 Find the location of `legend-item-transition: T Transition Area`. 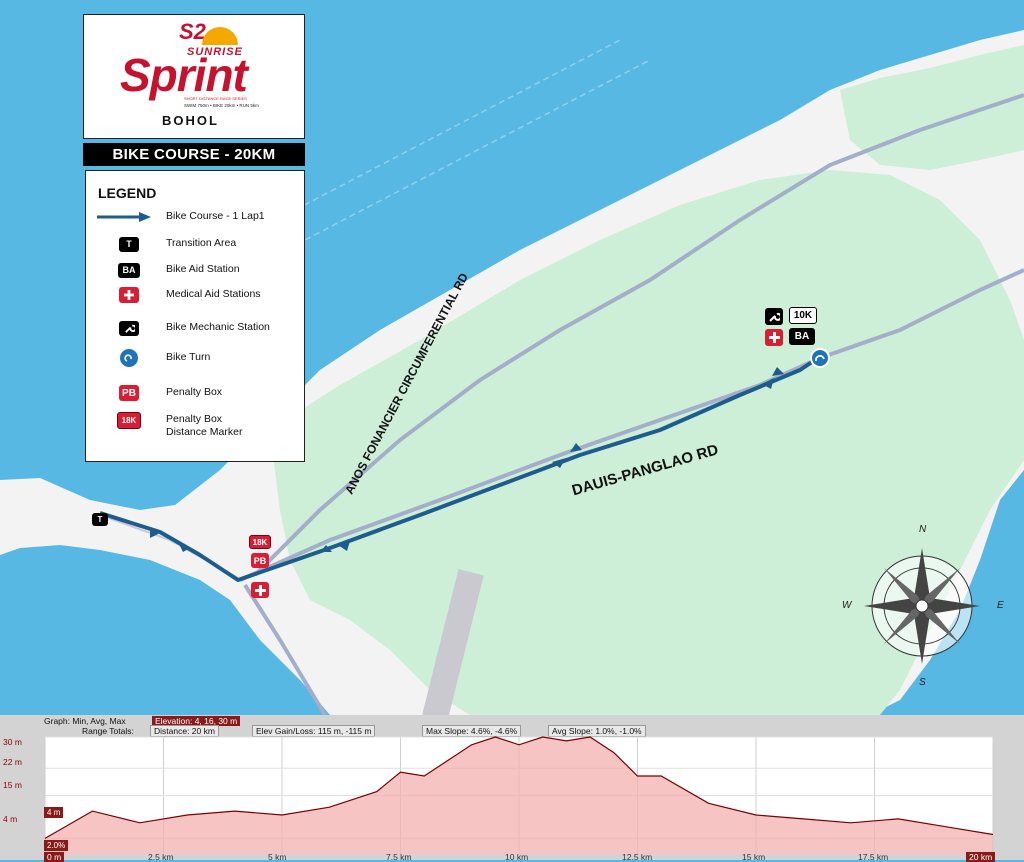

legend-item-transition: T Transition Area is located at coordinates (195, 244).